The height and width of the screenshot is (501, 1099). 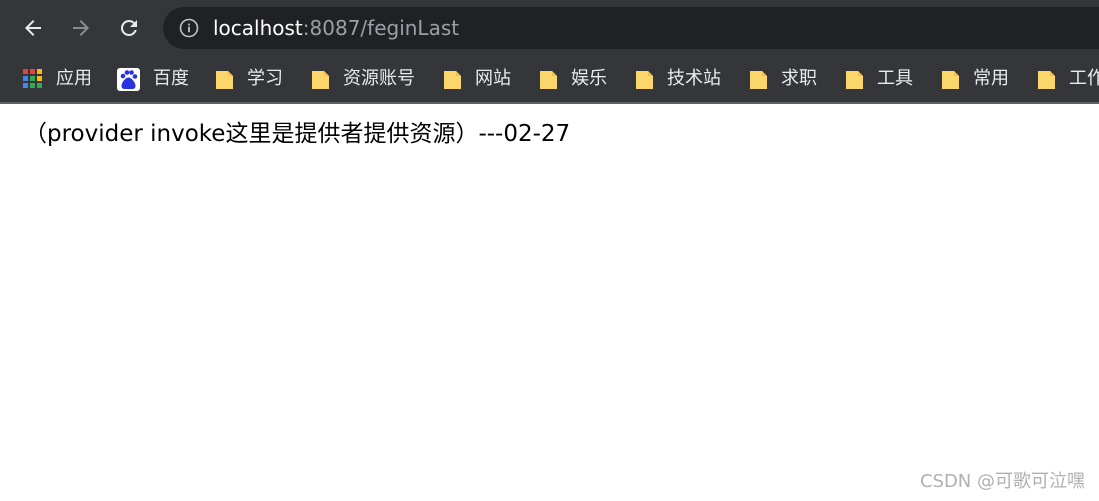 I want to click on url-host: localhost, so click(x=258, y=28).